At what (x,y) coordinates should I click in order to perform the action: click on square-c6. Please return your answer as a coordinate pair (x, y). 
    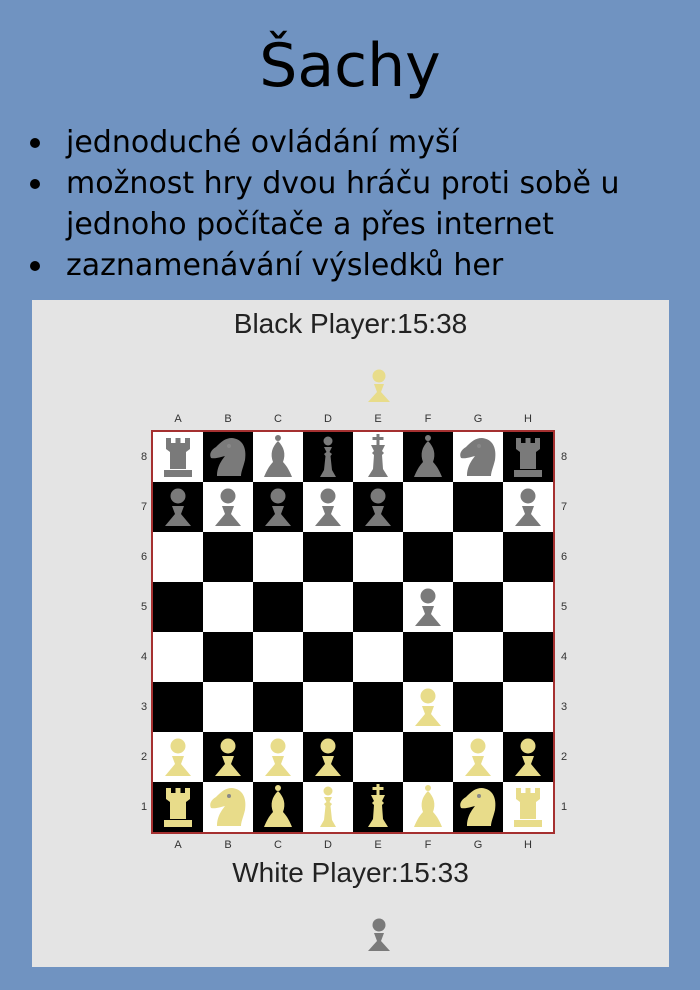
    Looking at the image, I should click on (278, 557).